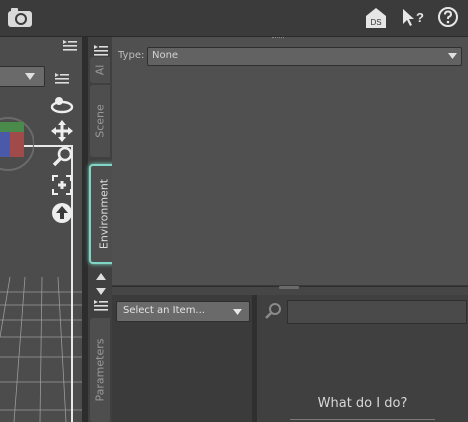 The width and height of the screenshot is (468, 422). What do you see at coordinates (234, 18) in the screenshot?
I see `top-toolbar: DS ?` at bounding box center [234, 18].